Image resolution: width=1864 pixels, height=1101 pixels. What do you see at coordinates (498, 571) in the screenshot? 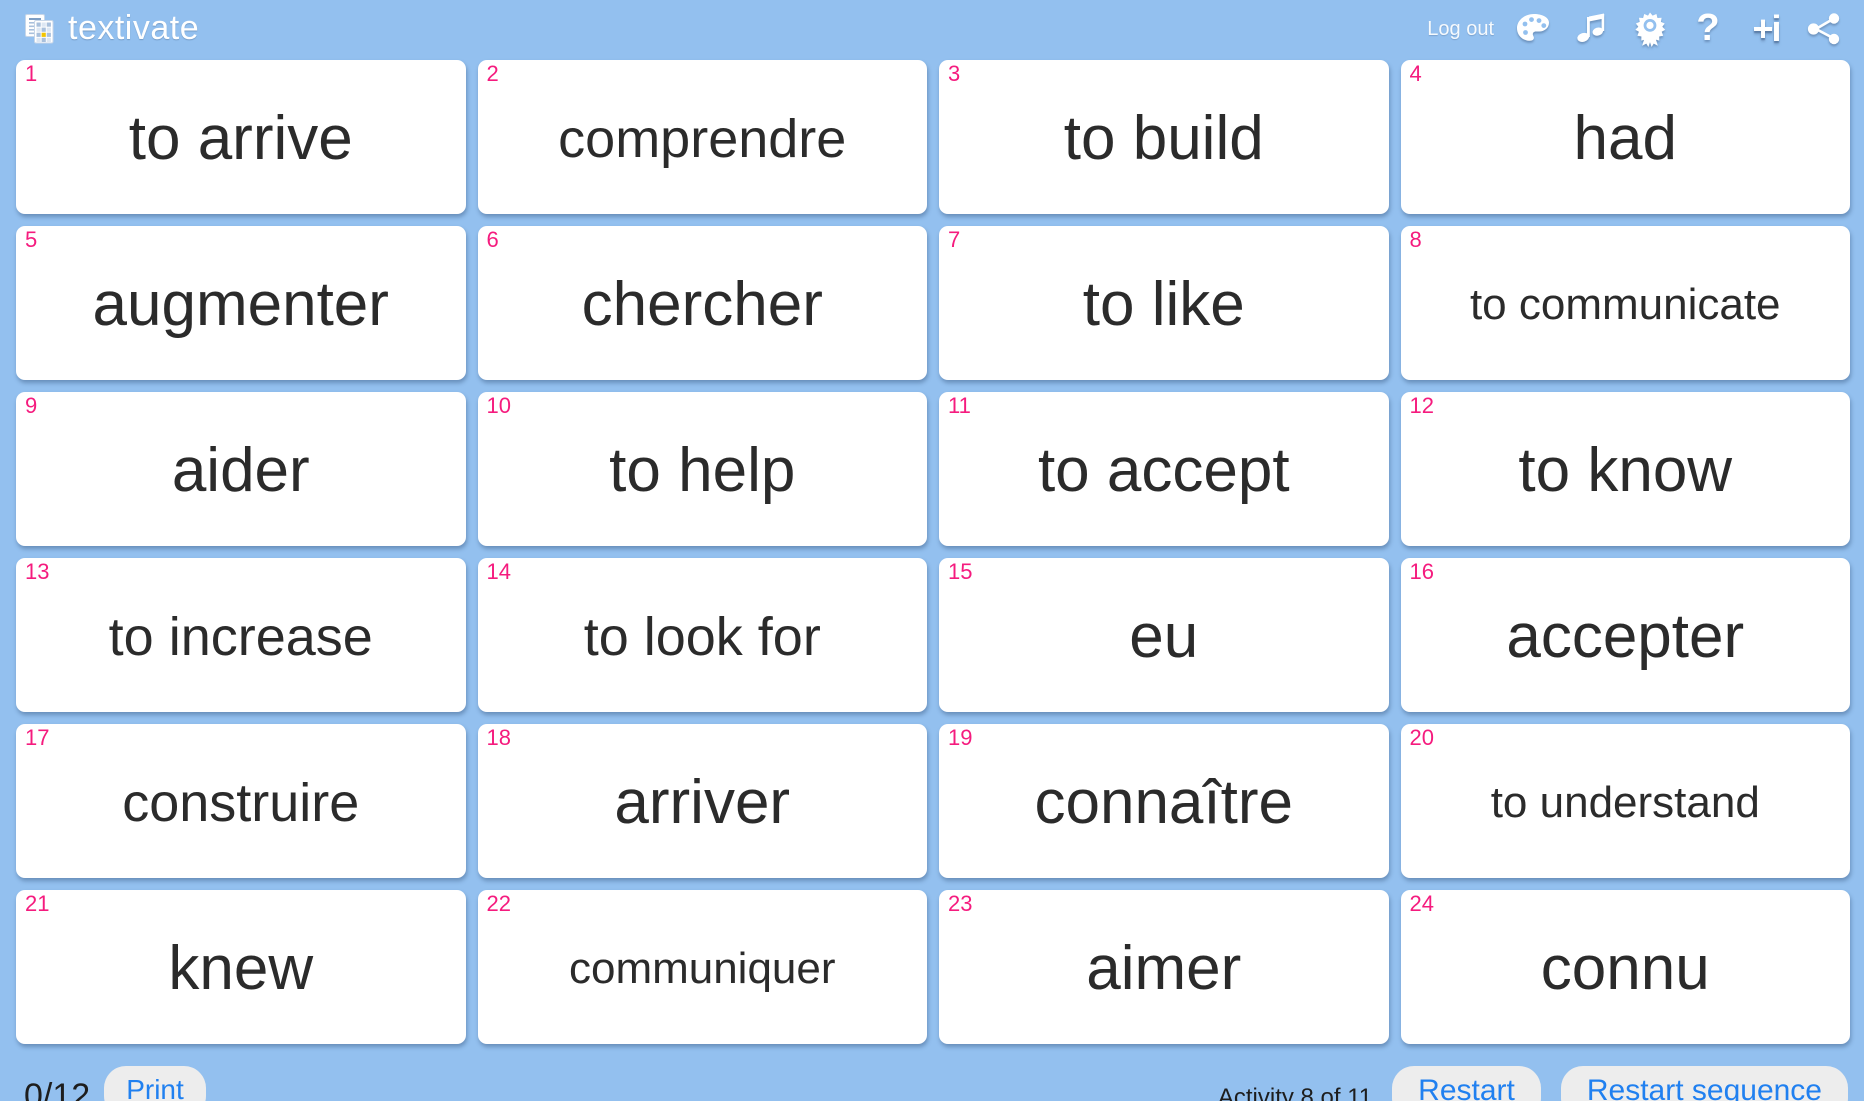
I see `card-number: 14` at bounding box center [498, 571].